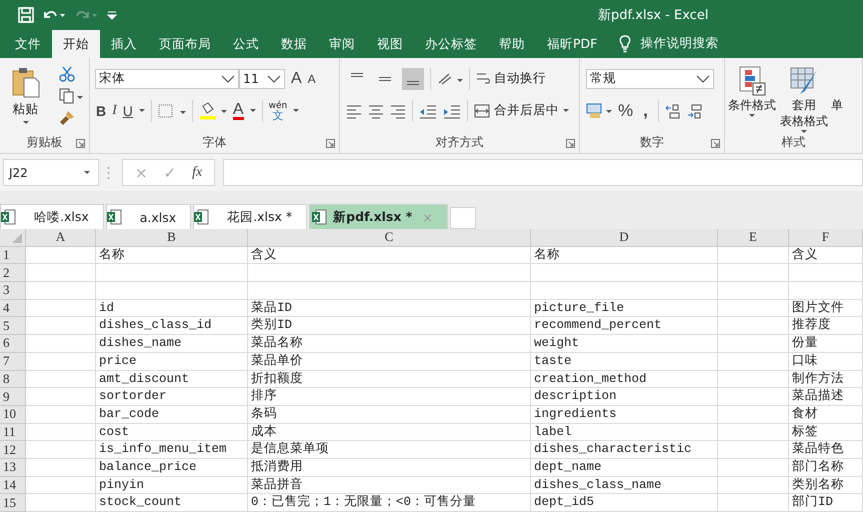 The height and width of the screenshot is (512, 863). What do you see at coordinates (413, 79) in the screenshot?
I see `vertical-align-button` at bounding box center [413, 79].